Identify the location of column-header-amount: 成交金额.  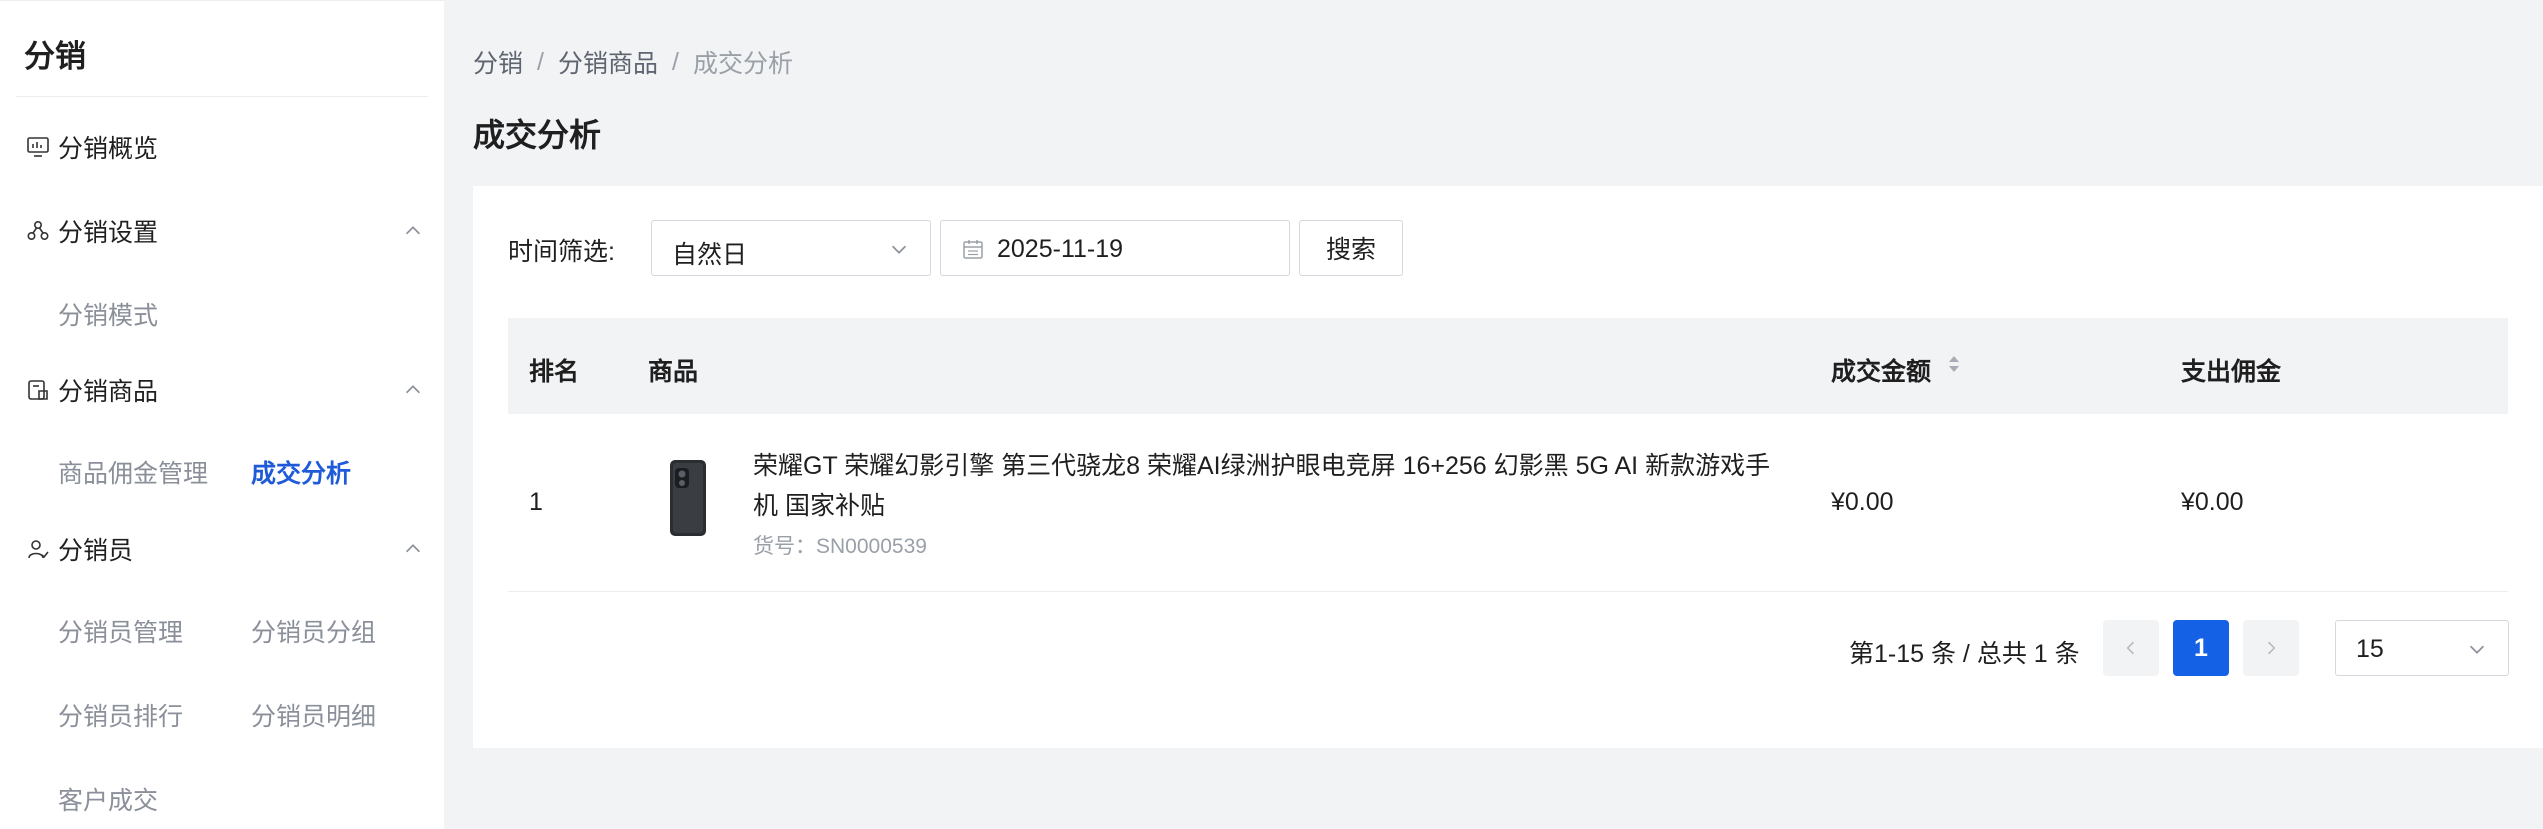
(1881, 370).